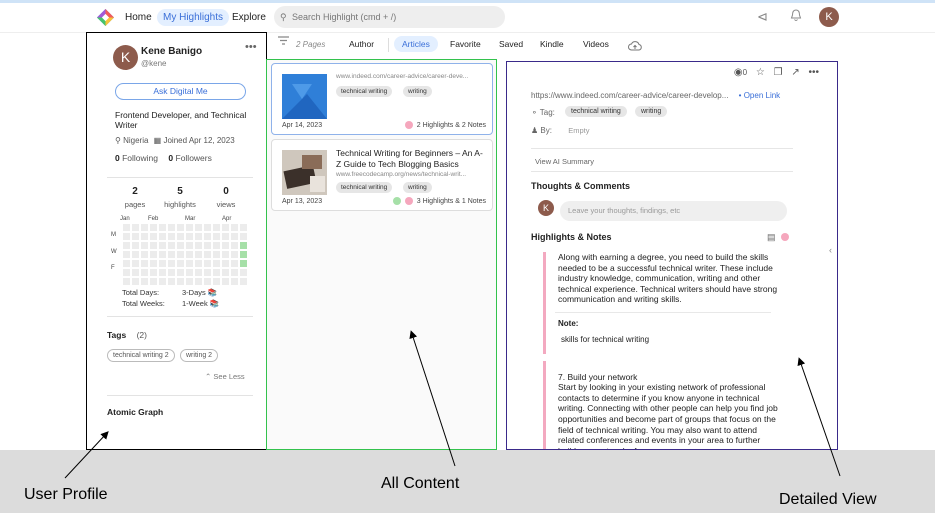  I want to click on annotation-all-content: All Content, so click(420, 483).